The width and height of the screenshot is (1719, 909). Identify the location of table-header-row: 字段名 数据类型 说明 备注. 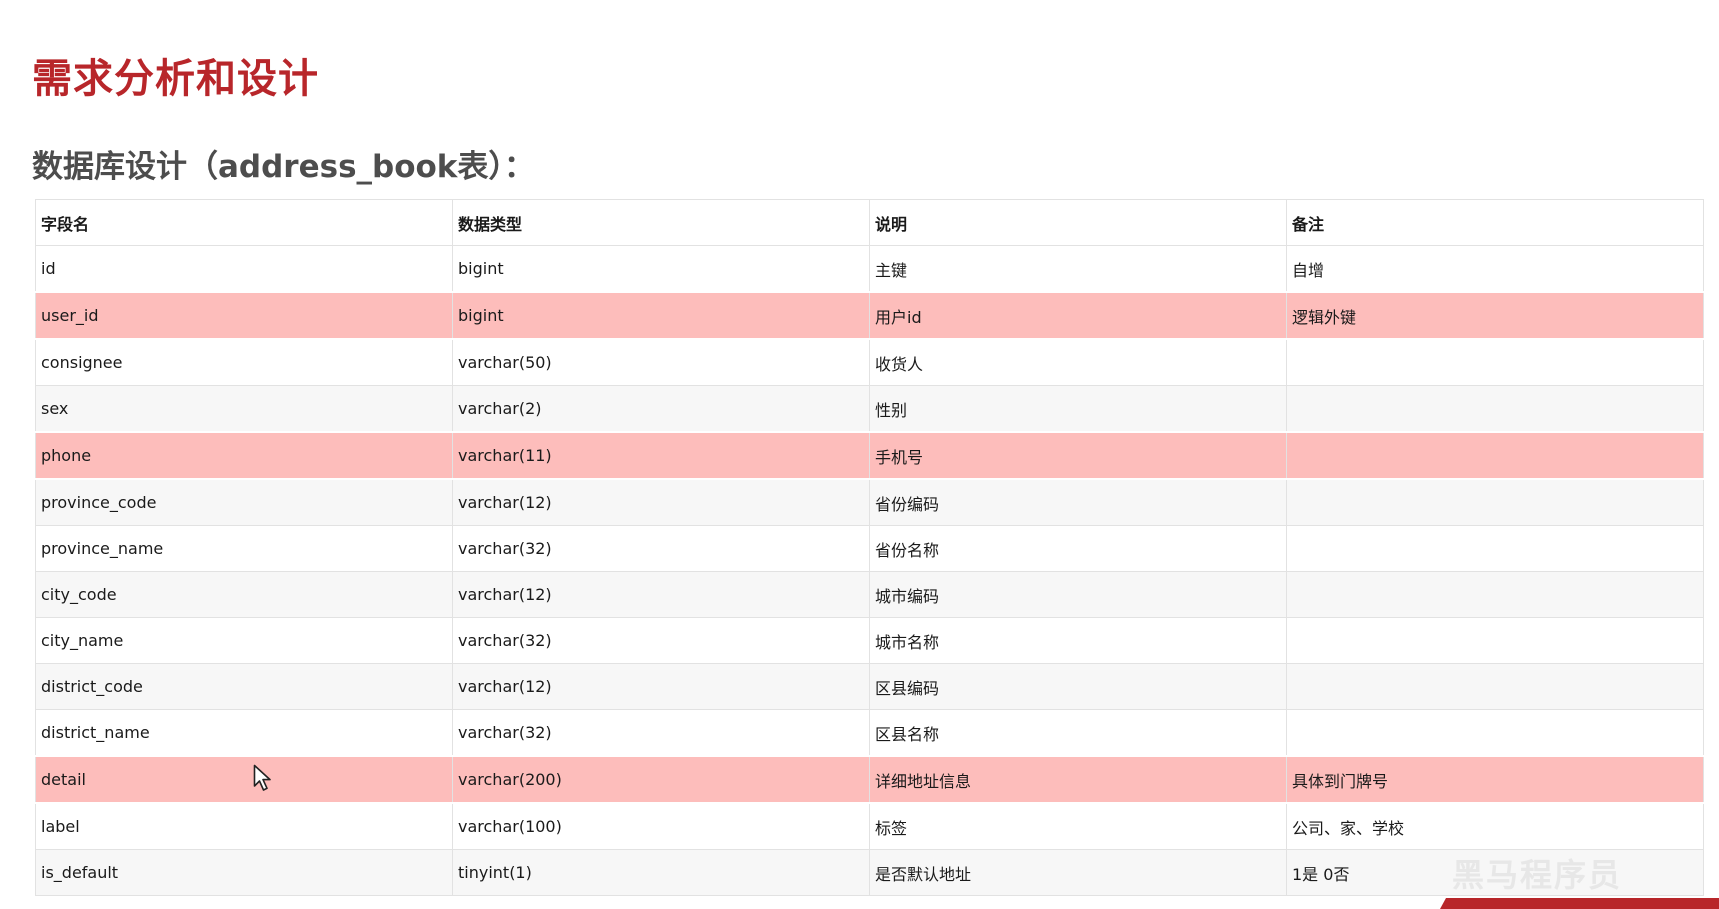
(869, 222).